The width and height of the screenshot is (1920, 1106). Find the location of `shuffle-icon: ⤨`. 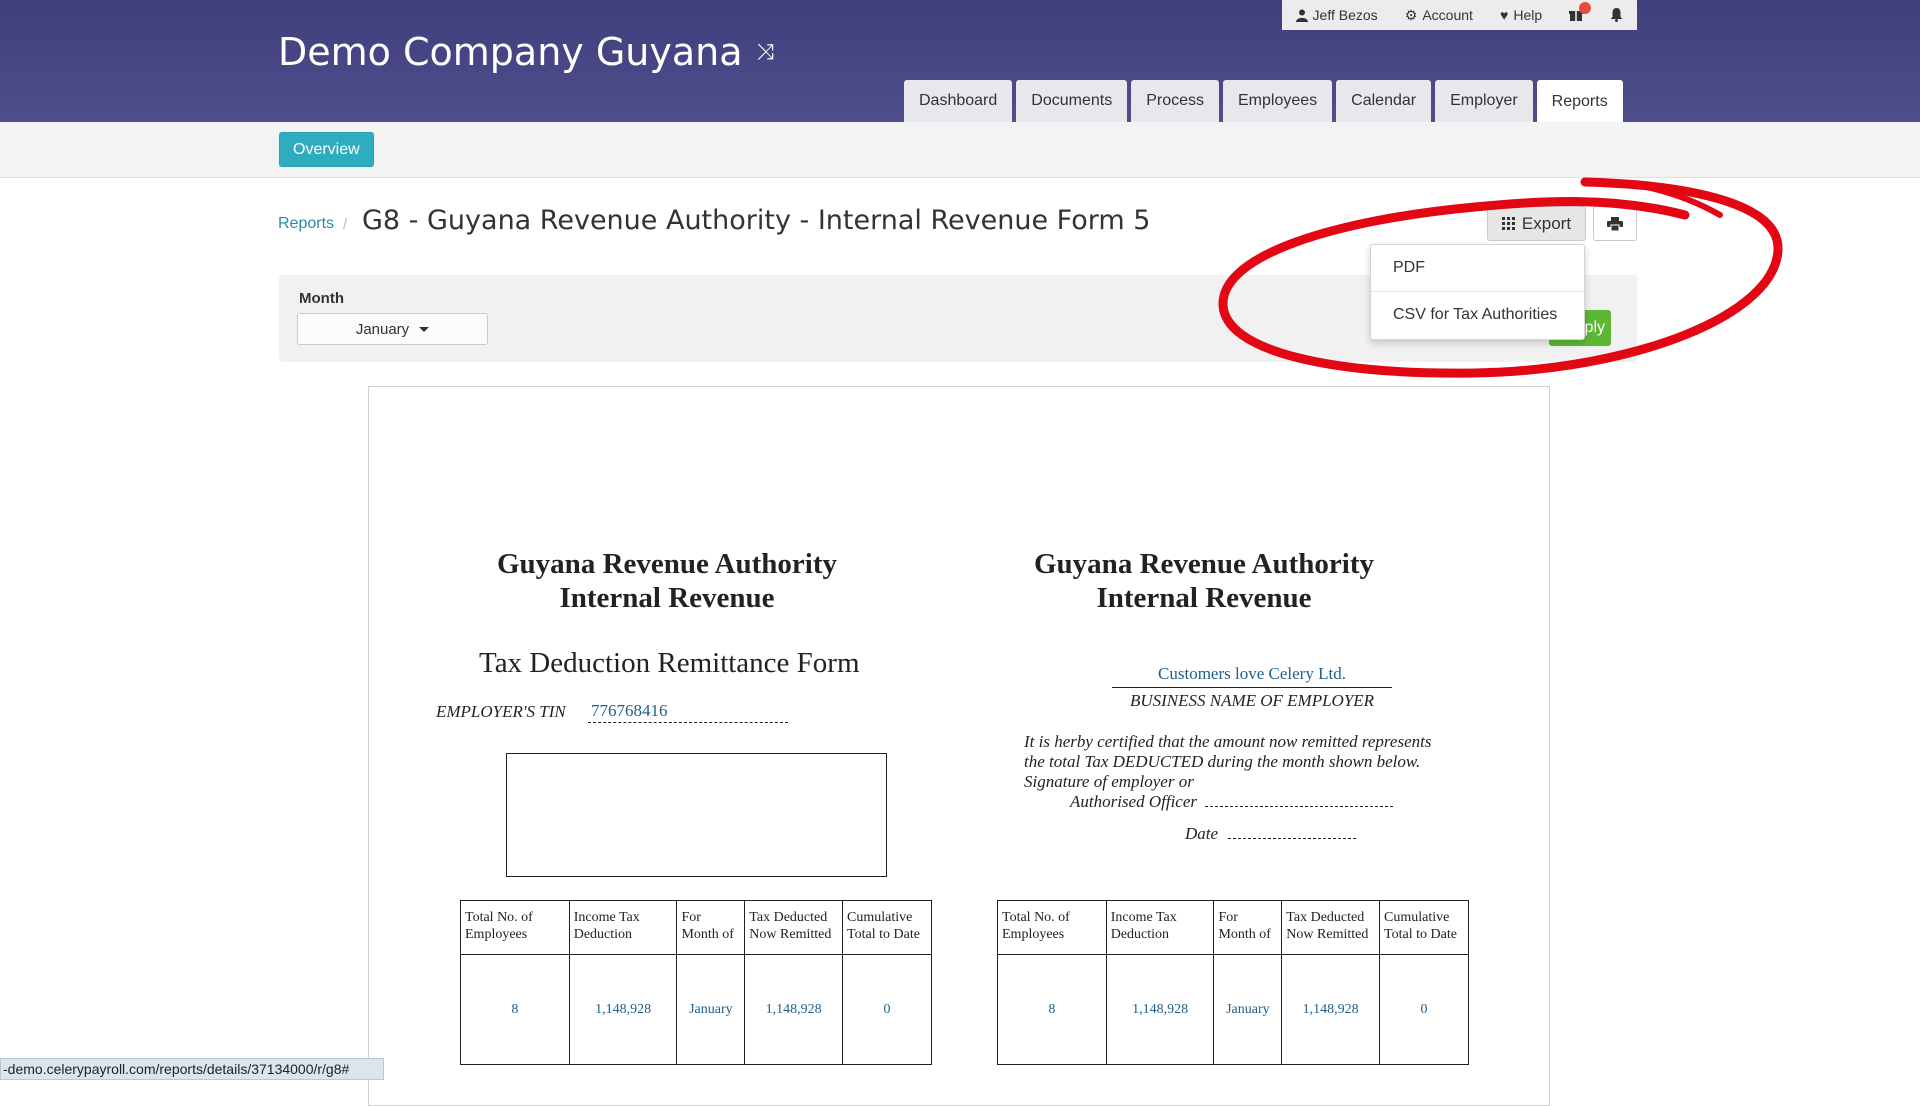

shuffle-icon: ⤨ is located at coordinates (766, 52).